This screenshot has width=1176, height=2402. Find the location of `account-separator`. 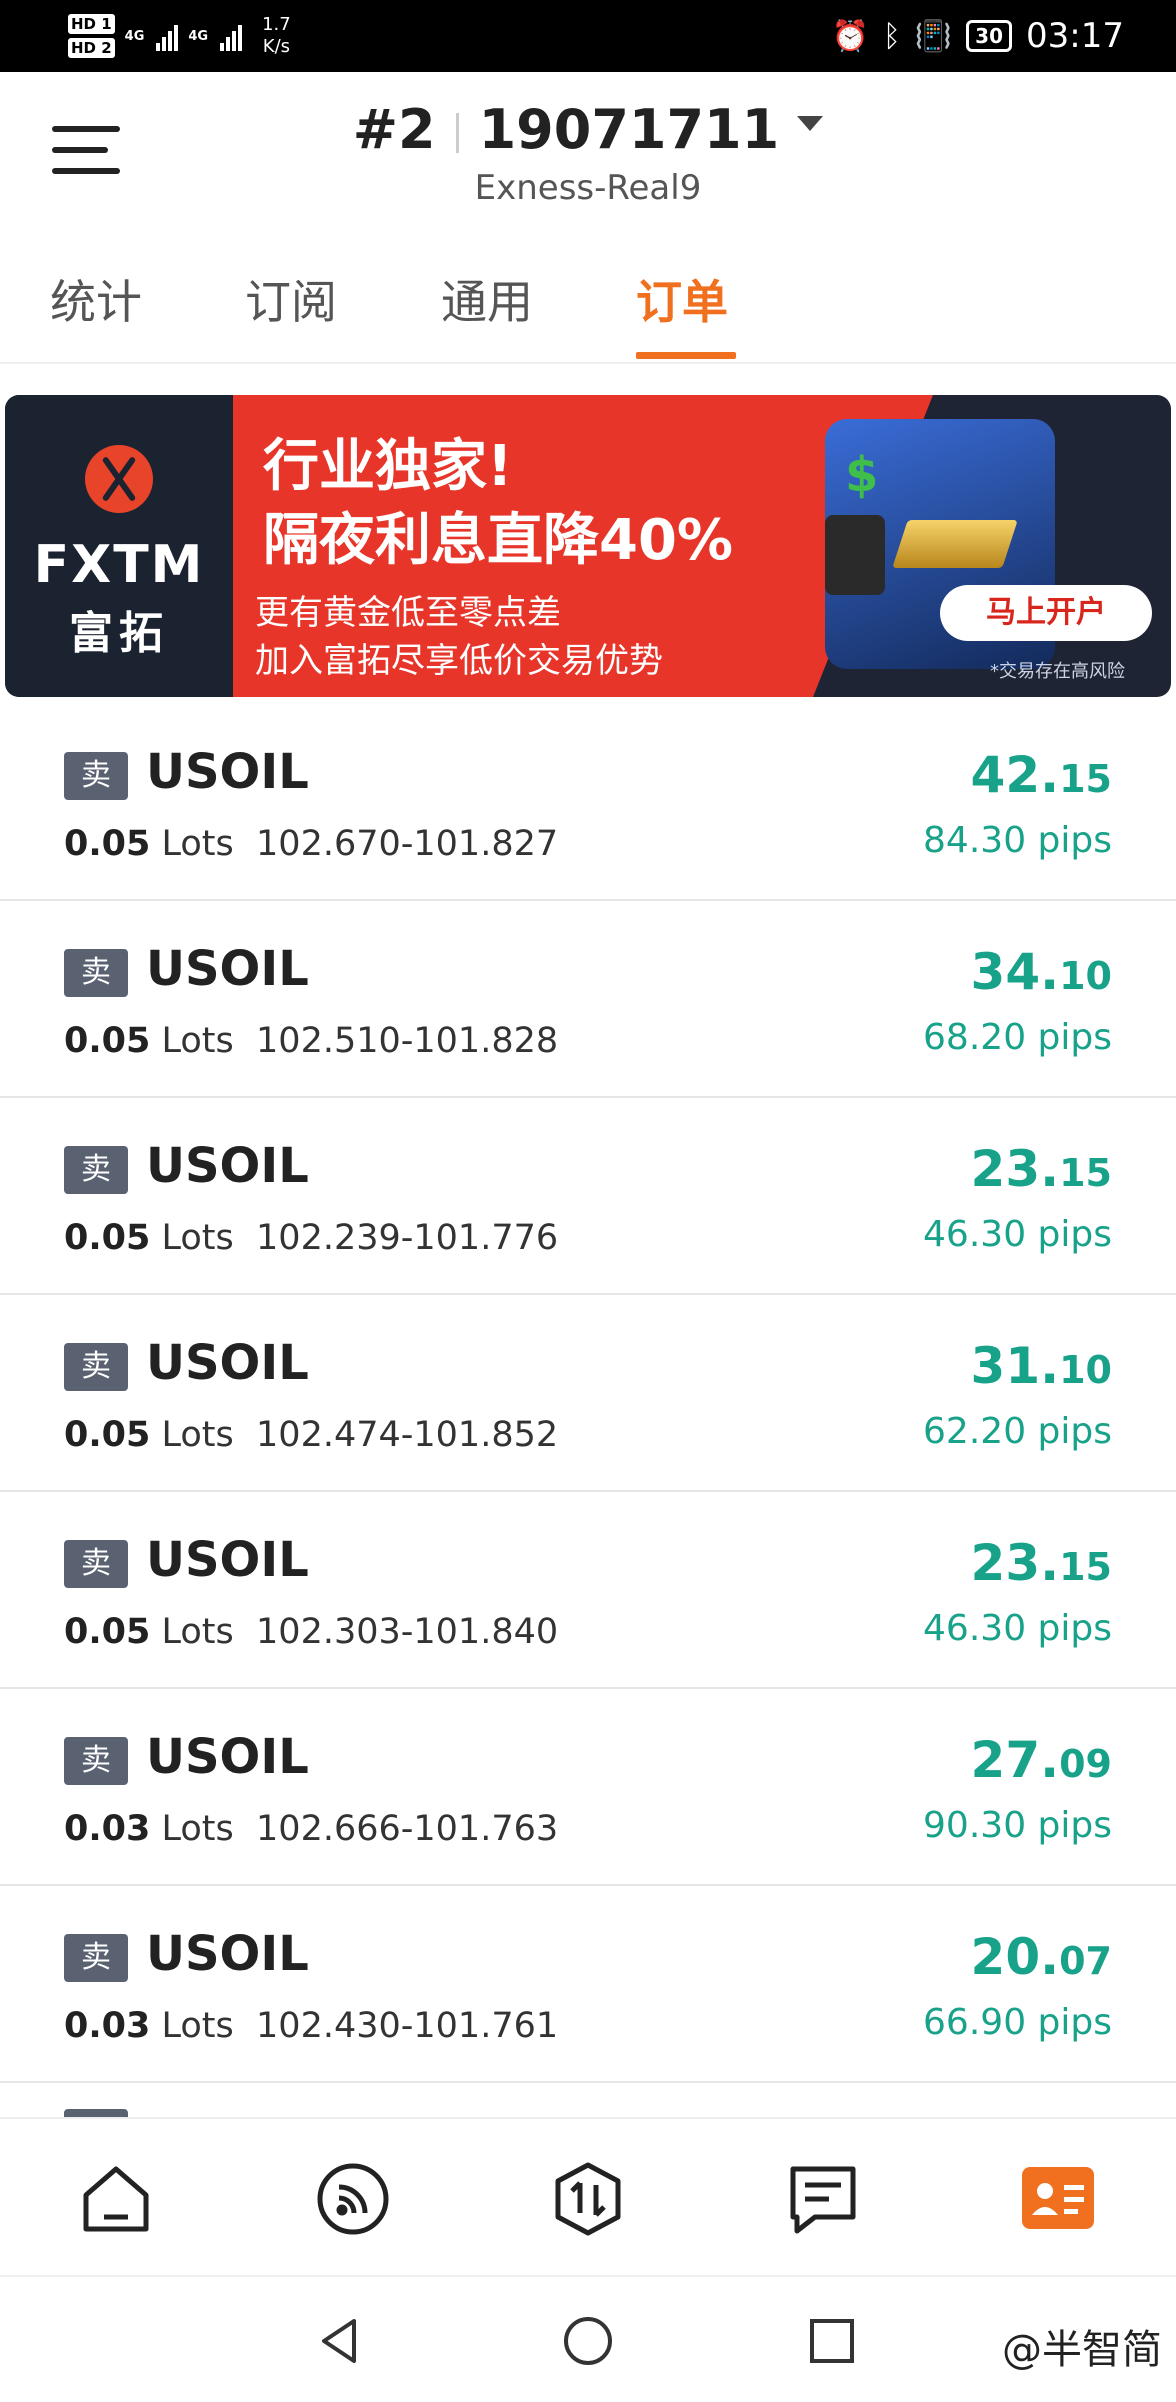

account-separator is located at coordinates (457, 133).